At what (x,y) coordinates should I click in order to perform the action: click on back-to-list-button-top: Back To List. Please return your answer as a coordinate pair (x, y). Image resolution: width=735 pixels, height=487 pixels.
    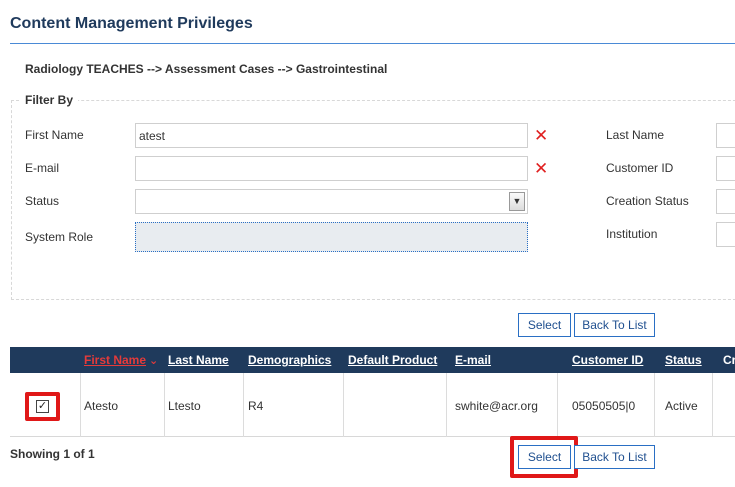
    Looking at the image, I should click on (614, 325).